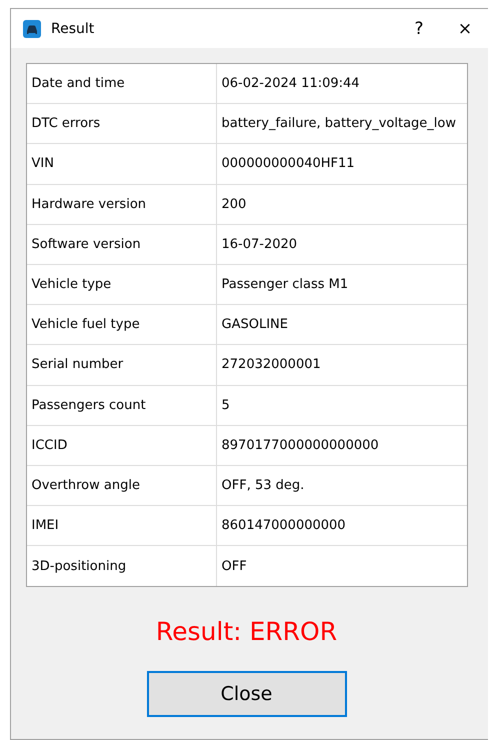 This screenshot has width=490, height=740. I want to click on table-cell: 200, so click(341, 204).